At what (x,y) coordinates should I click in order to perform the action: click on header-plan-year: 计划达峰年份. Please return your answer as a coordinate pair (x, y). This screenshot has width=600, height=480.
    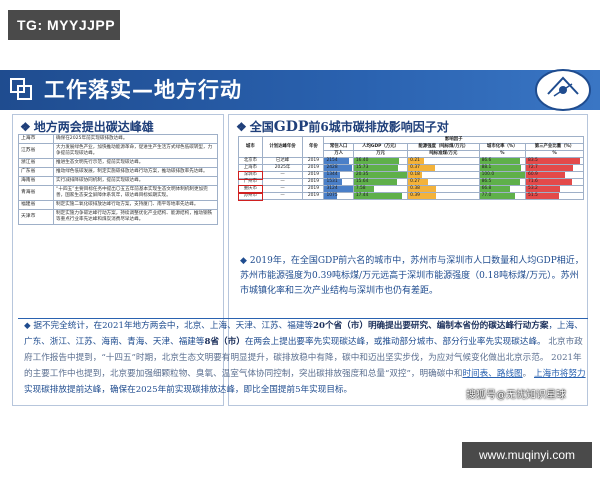
    Looking at the image, I should click on (282, 147).